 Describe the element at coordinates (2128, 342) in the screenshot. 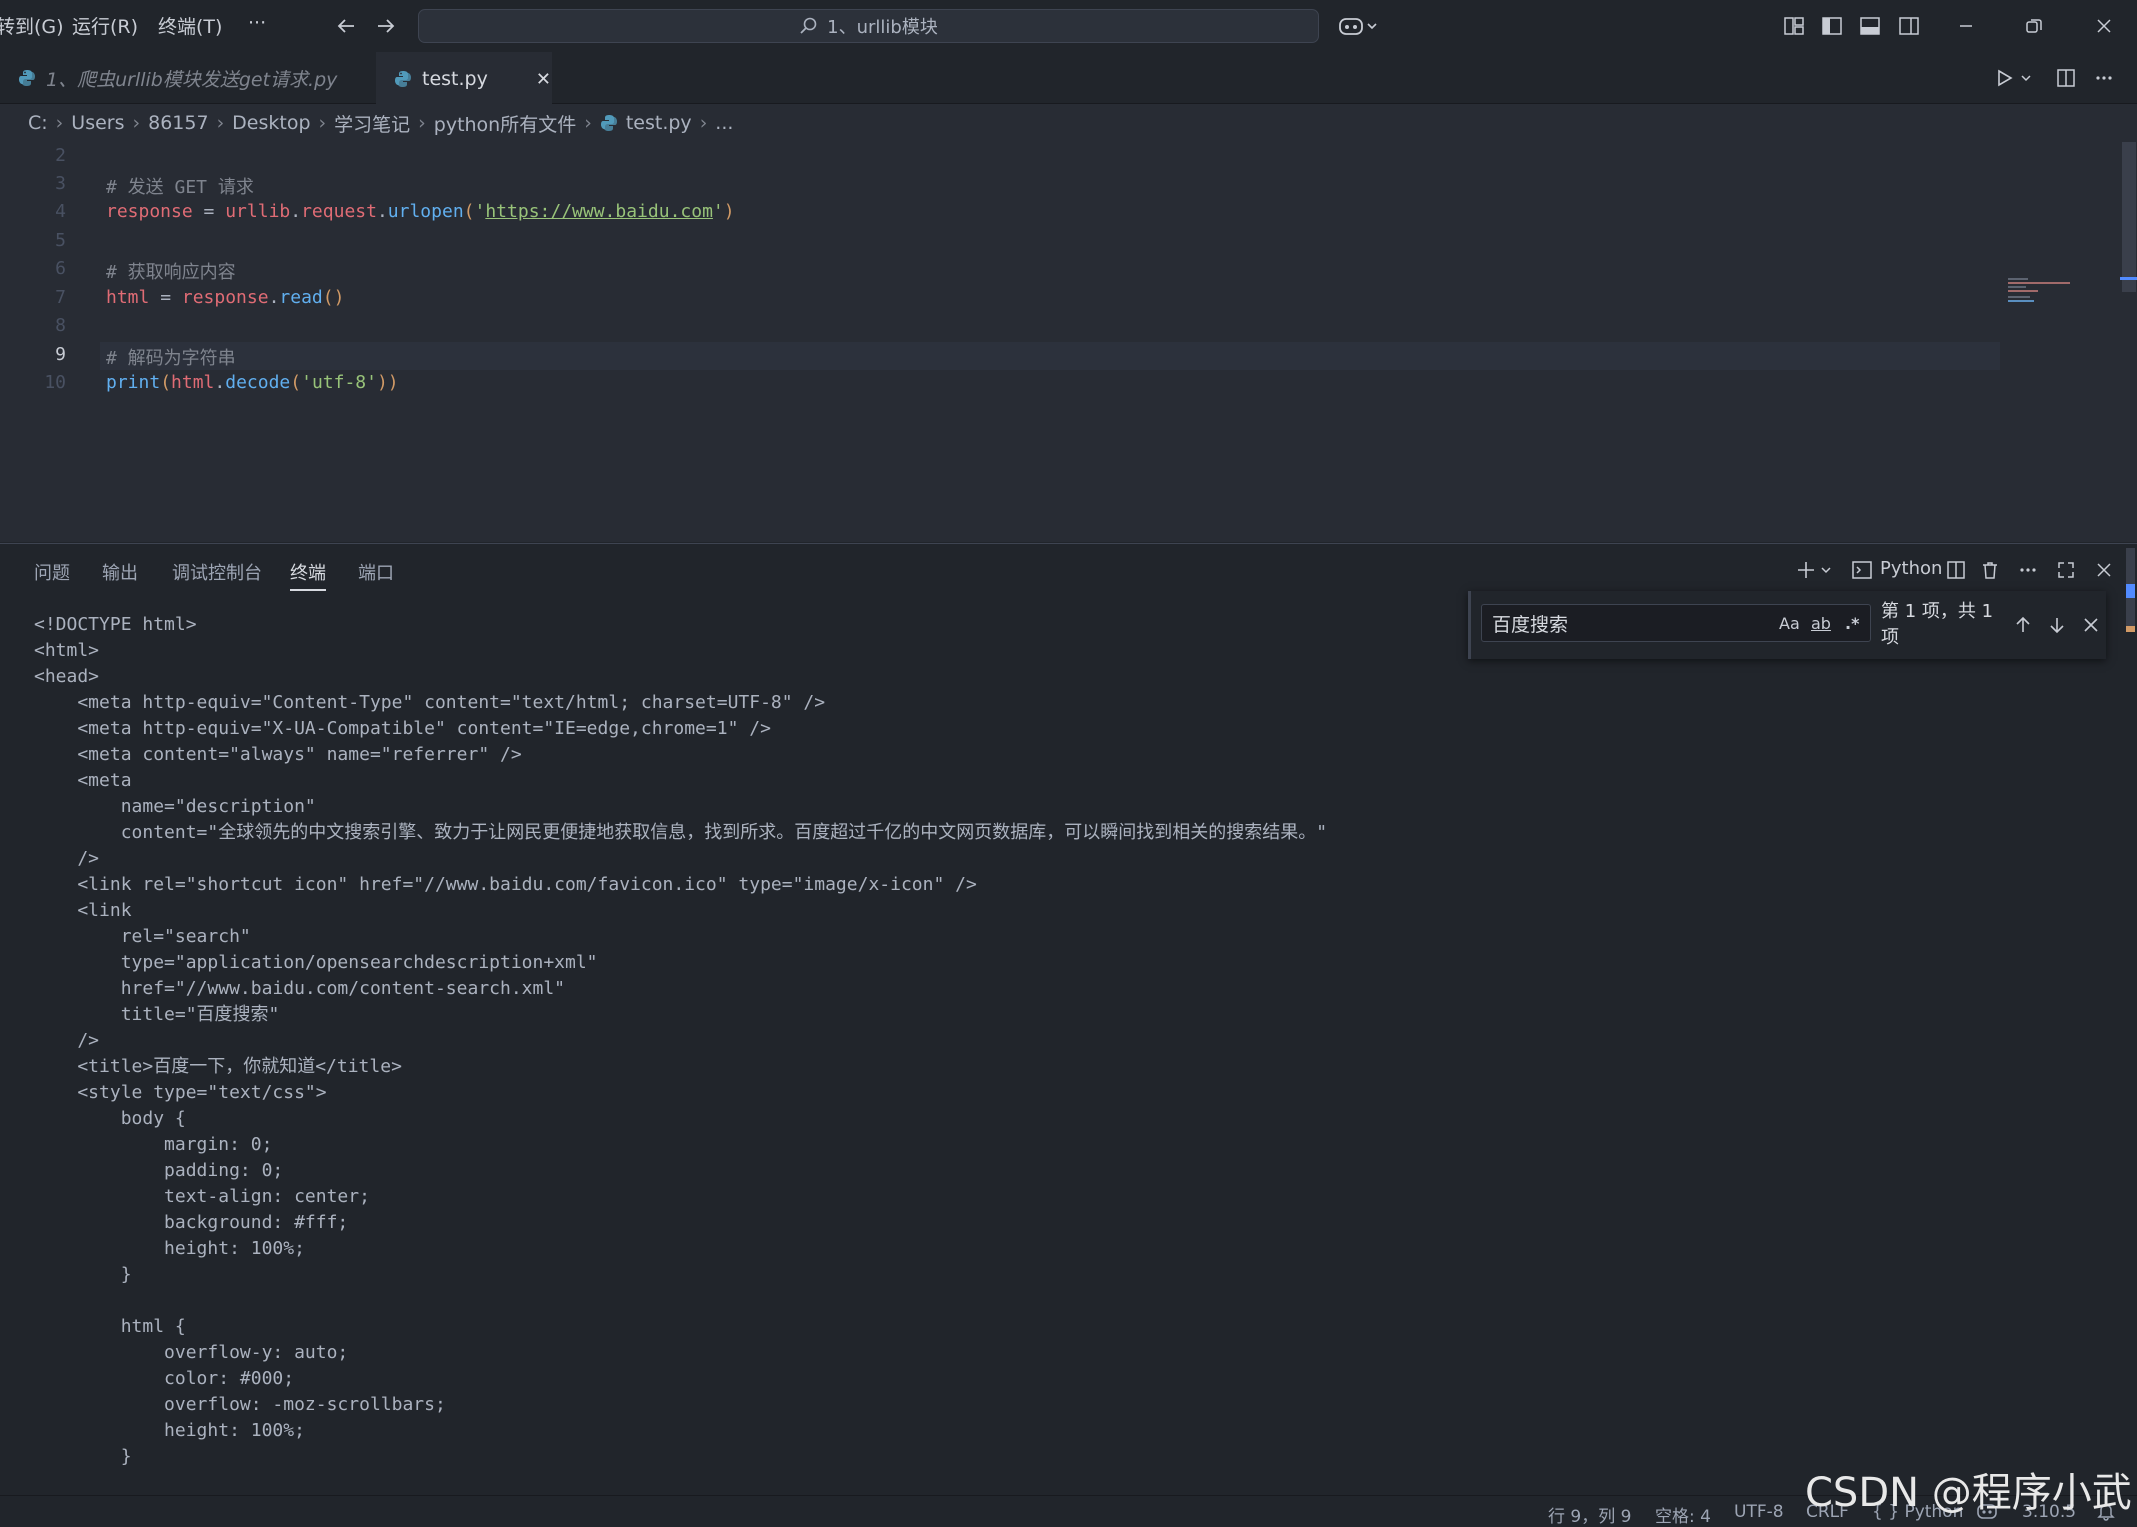

I see `editor-scrollbar` at that location.